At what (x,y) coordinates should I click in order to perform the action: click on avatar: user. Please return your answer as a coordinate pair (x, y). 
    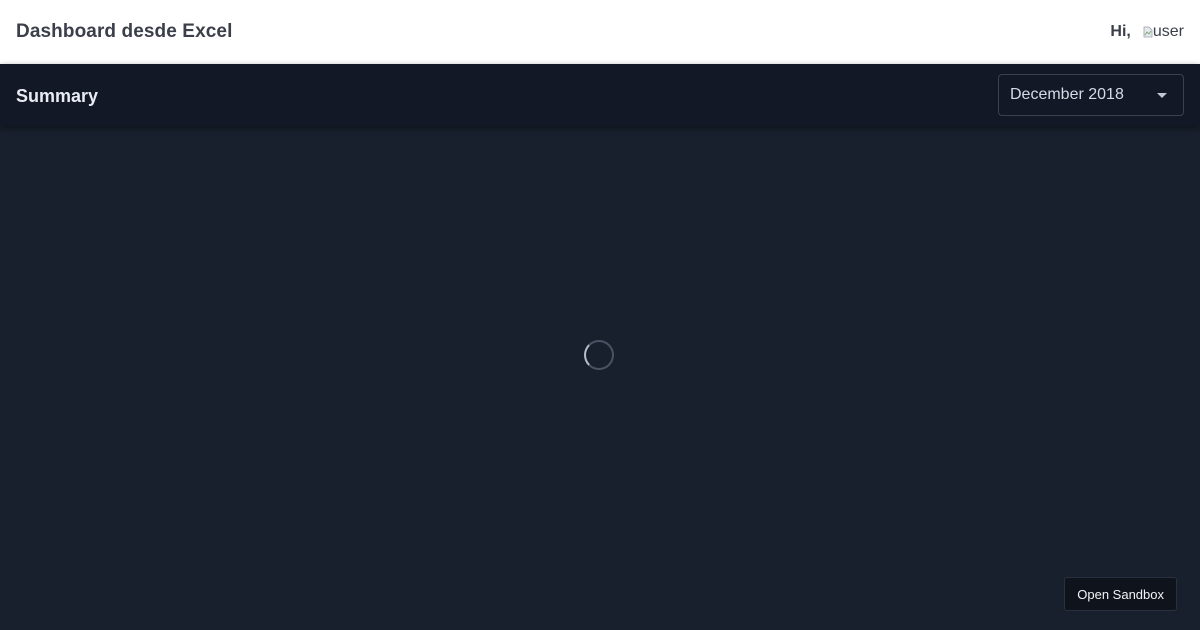
    Looking at the image, I should click on (1163, 32).